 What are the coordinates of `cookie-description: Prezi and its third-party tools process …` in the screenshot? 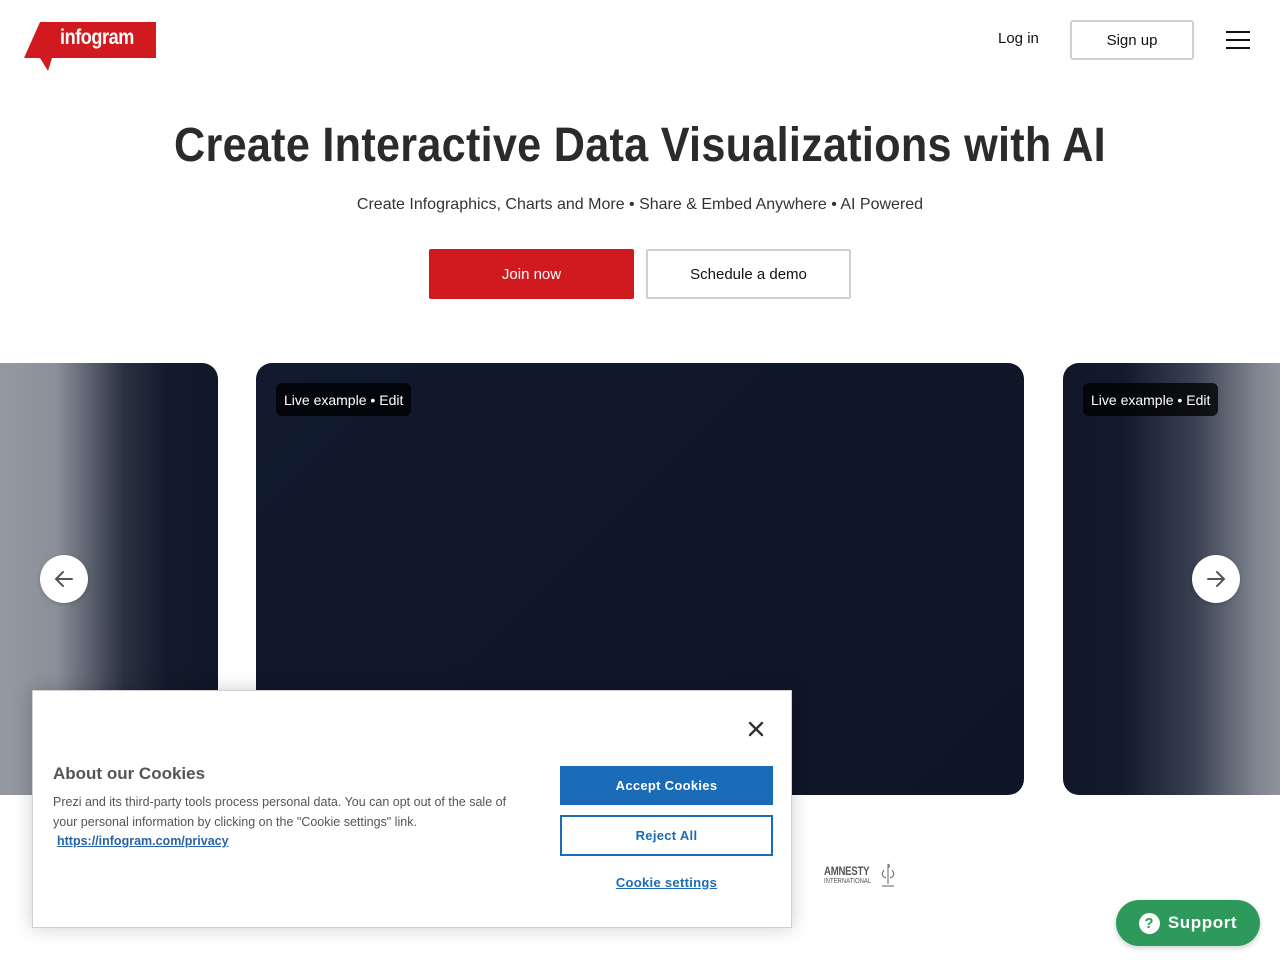 It's located at (288, 822).